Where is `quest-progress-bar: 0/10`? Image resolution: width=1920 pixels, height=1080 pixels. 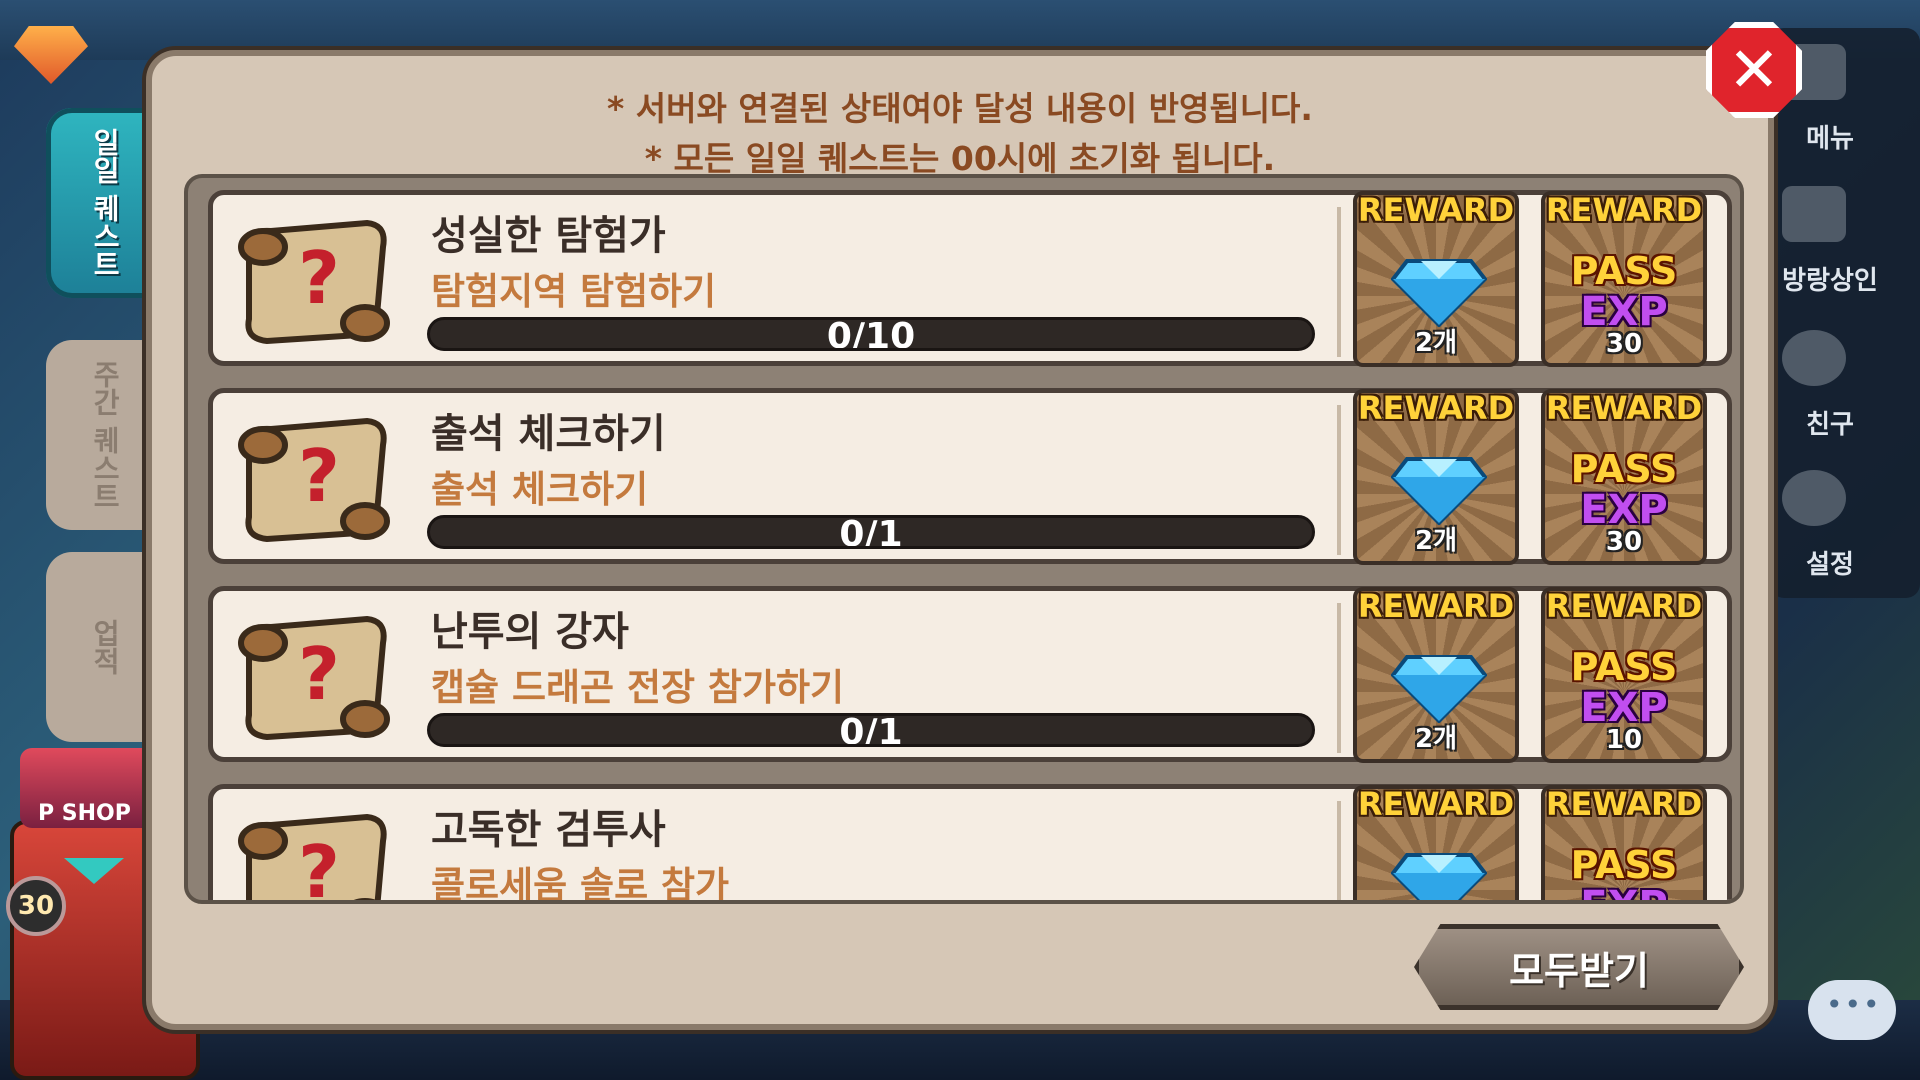 quest-progress-bar: 0/10 is located at coordinates (871, 334).